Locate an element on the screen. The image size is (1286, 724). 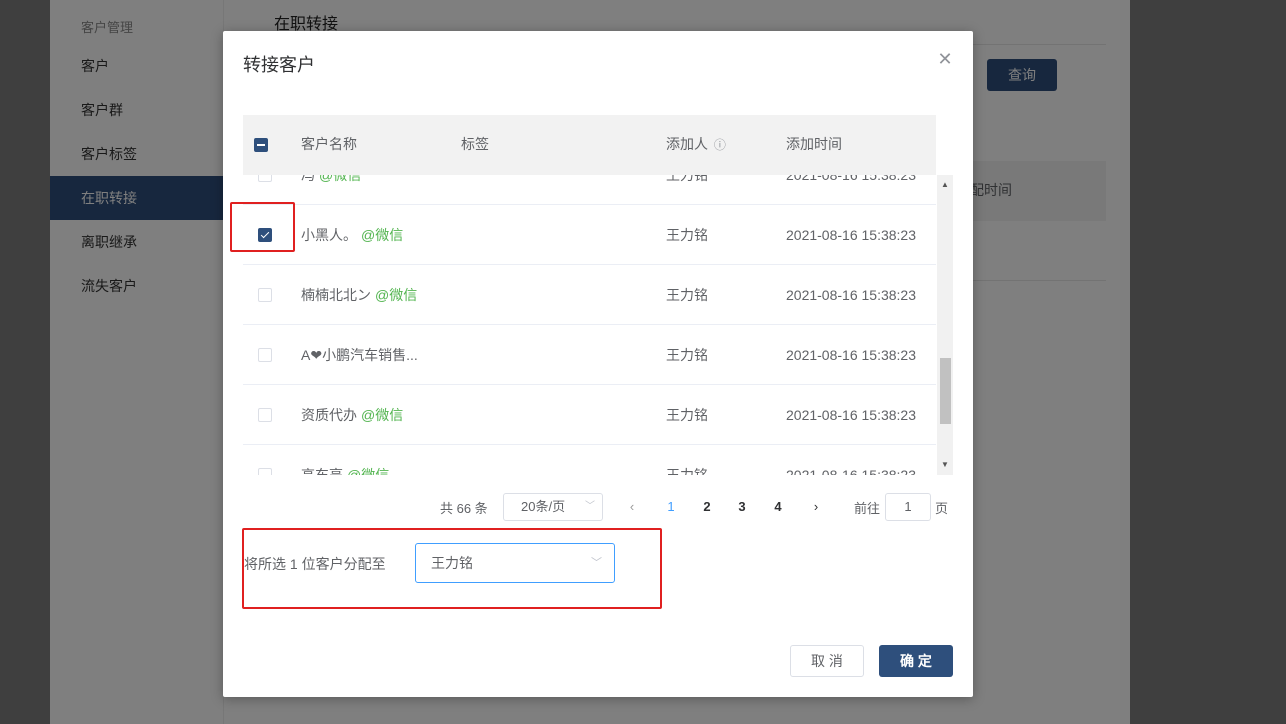
pagination: 共 66 条 20条/页 ﹀ ‹ 1 2 3 4 › 前往 1 页 is located at coordinates (598, 507).